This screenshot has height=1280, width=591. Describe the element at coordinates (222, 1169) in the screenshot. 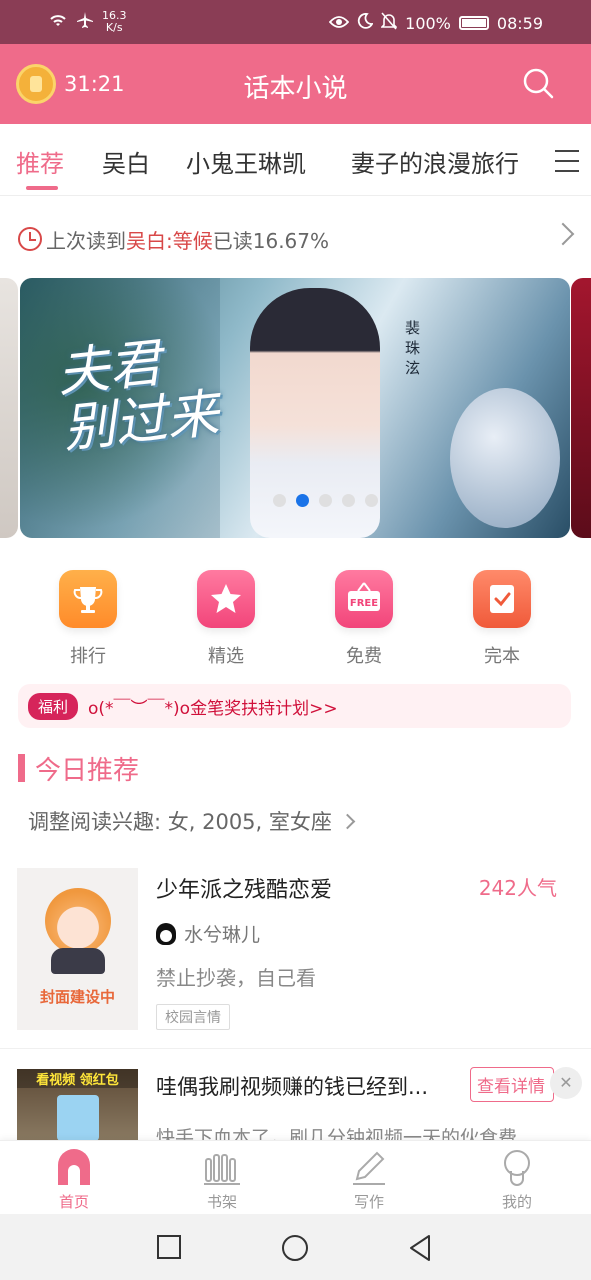

I see `bookshelf-icon` at that location.